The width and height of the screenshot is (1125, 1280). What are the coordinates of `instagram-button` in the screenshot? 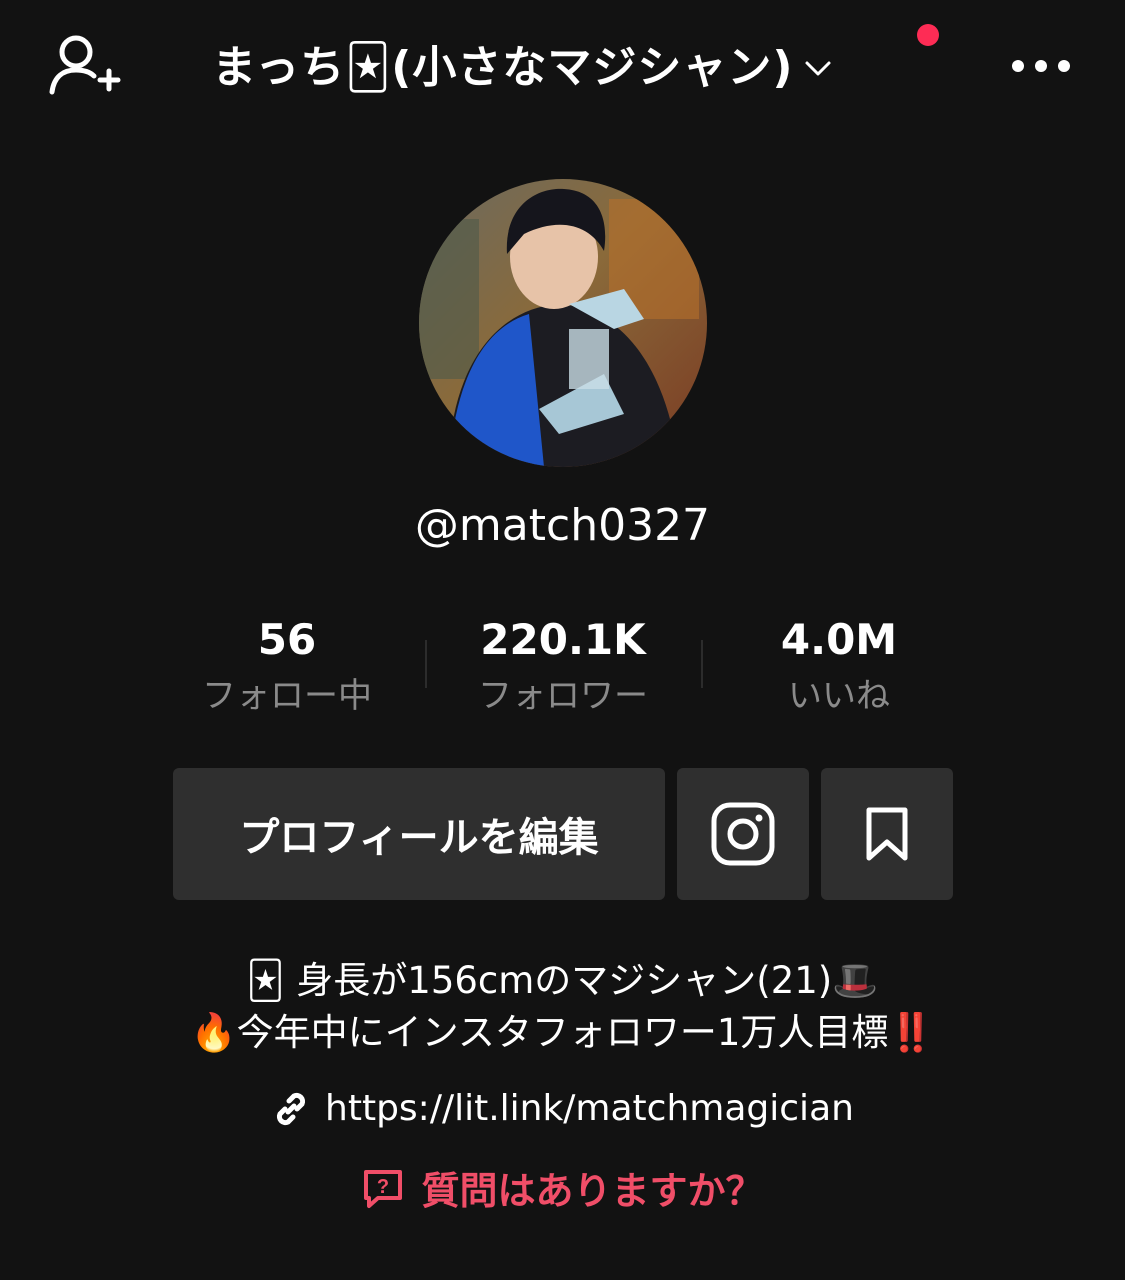 It's located at (743, 834).